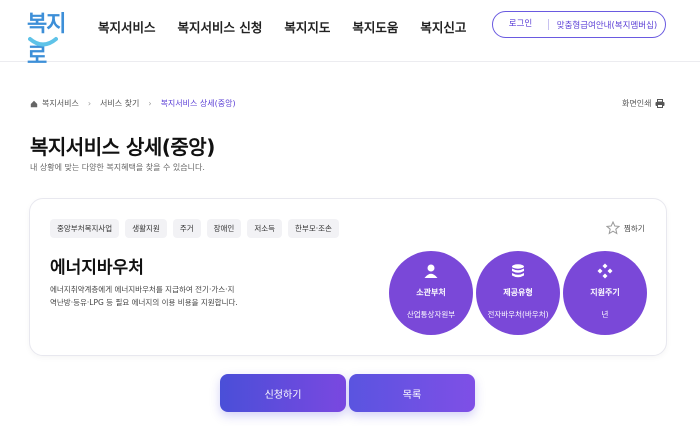  Describe the element at coordinates (283, 393) in the screenshot. I see `apply-button: 신청하기` at that location.